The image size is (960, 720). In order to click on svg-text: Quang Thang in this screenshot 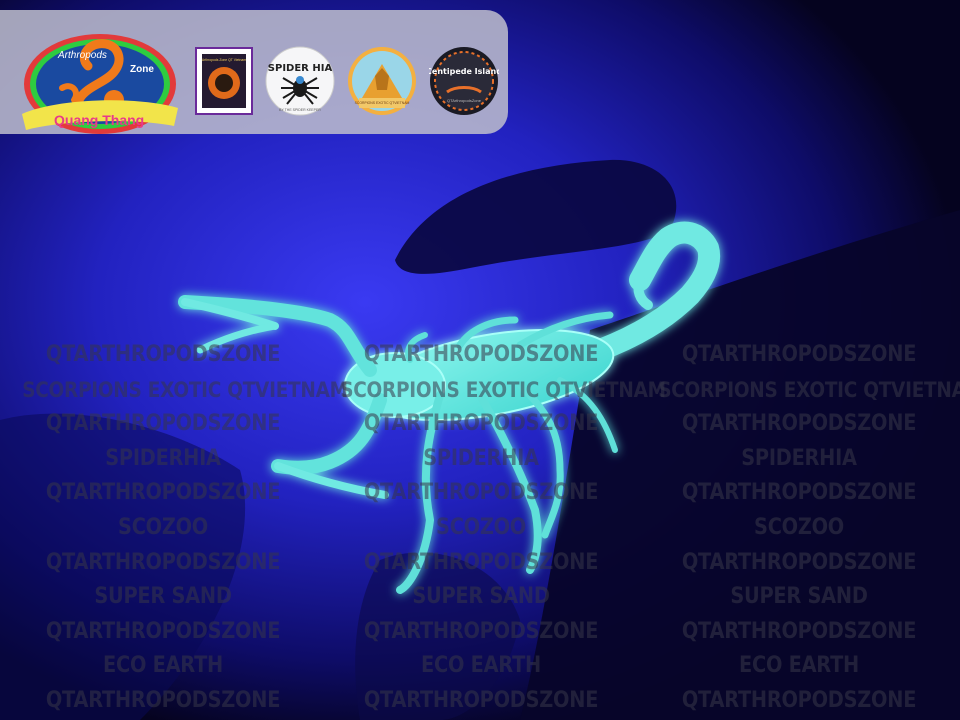, I will do `click(99, 120)`.